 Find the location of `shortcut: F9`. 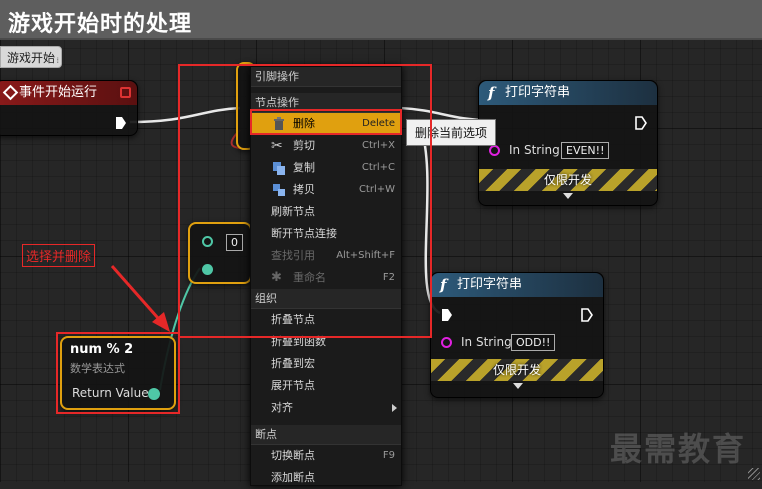

shortcut: F9 is located at coordinates (388, 455).